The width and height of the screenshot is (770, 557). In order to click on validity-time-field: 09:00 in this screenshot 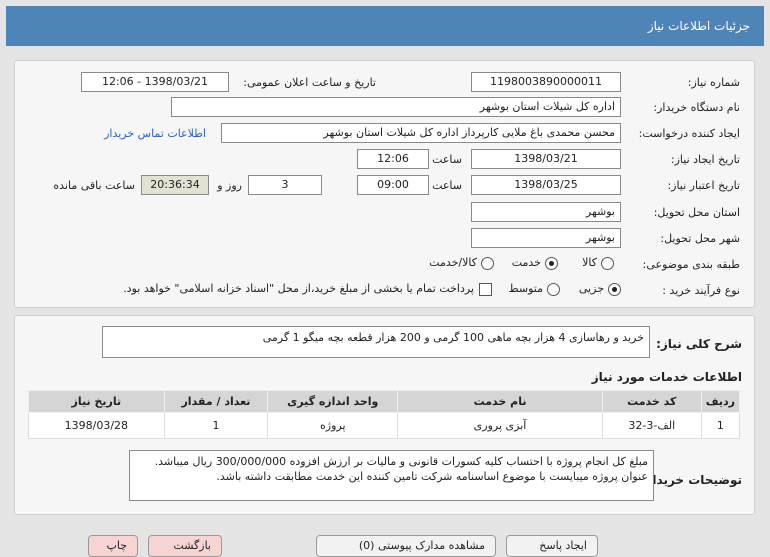, I will do `click(393, 185)`.